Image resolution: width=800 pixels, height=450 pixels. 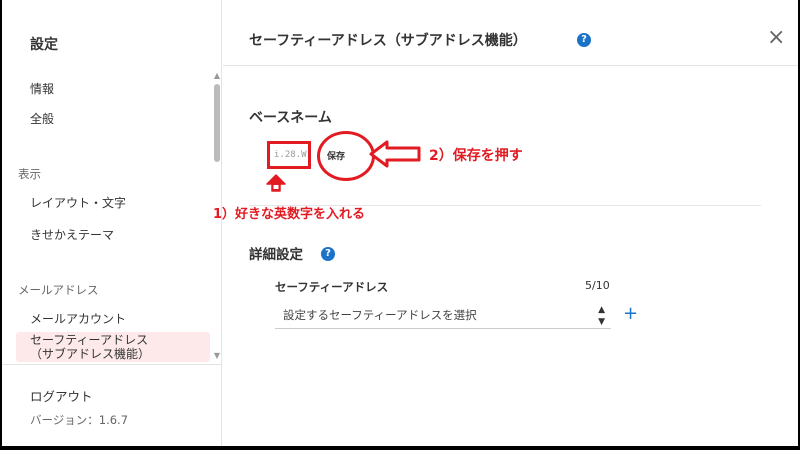 What do you see at coordinates (112, 364) in the screenshot?
I see `sidebar-divider` at bounding box center [112, 364].